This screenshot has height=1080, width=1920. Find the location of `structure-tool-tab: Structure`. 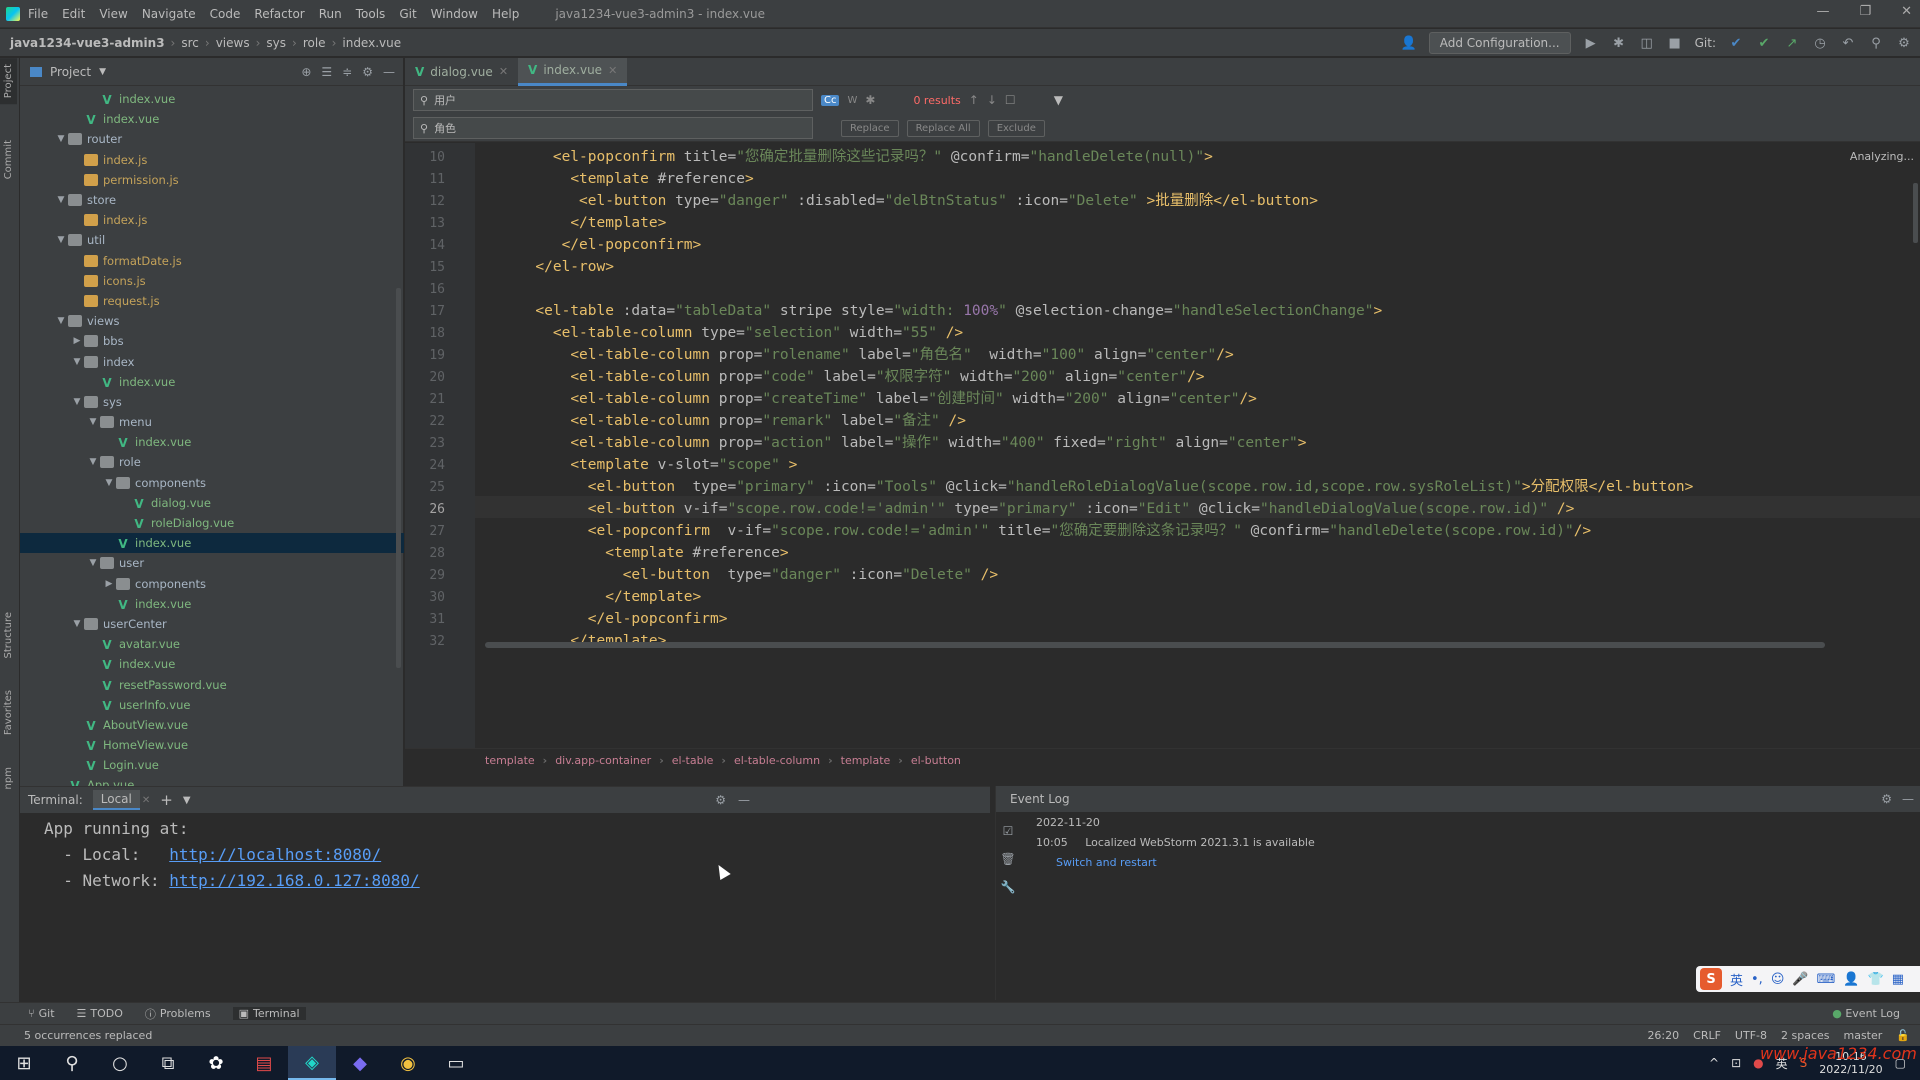

structure-tool-tab: Structure is located at coordinates (8, 635).